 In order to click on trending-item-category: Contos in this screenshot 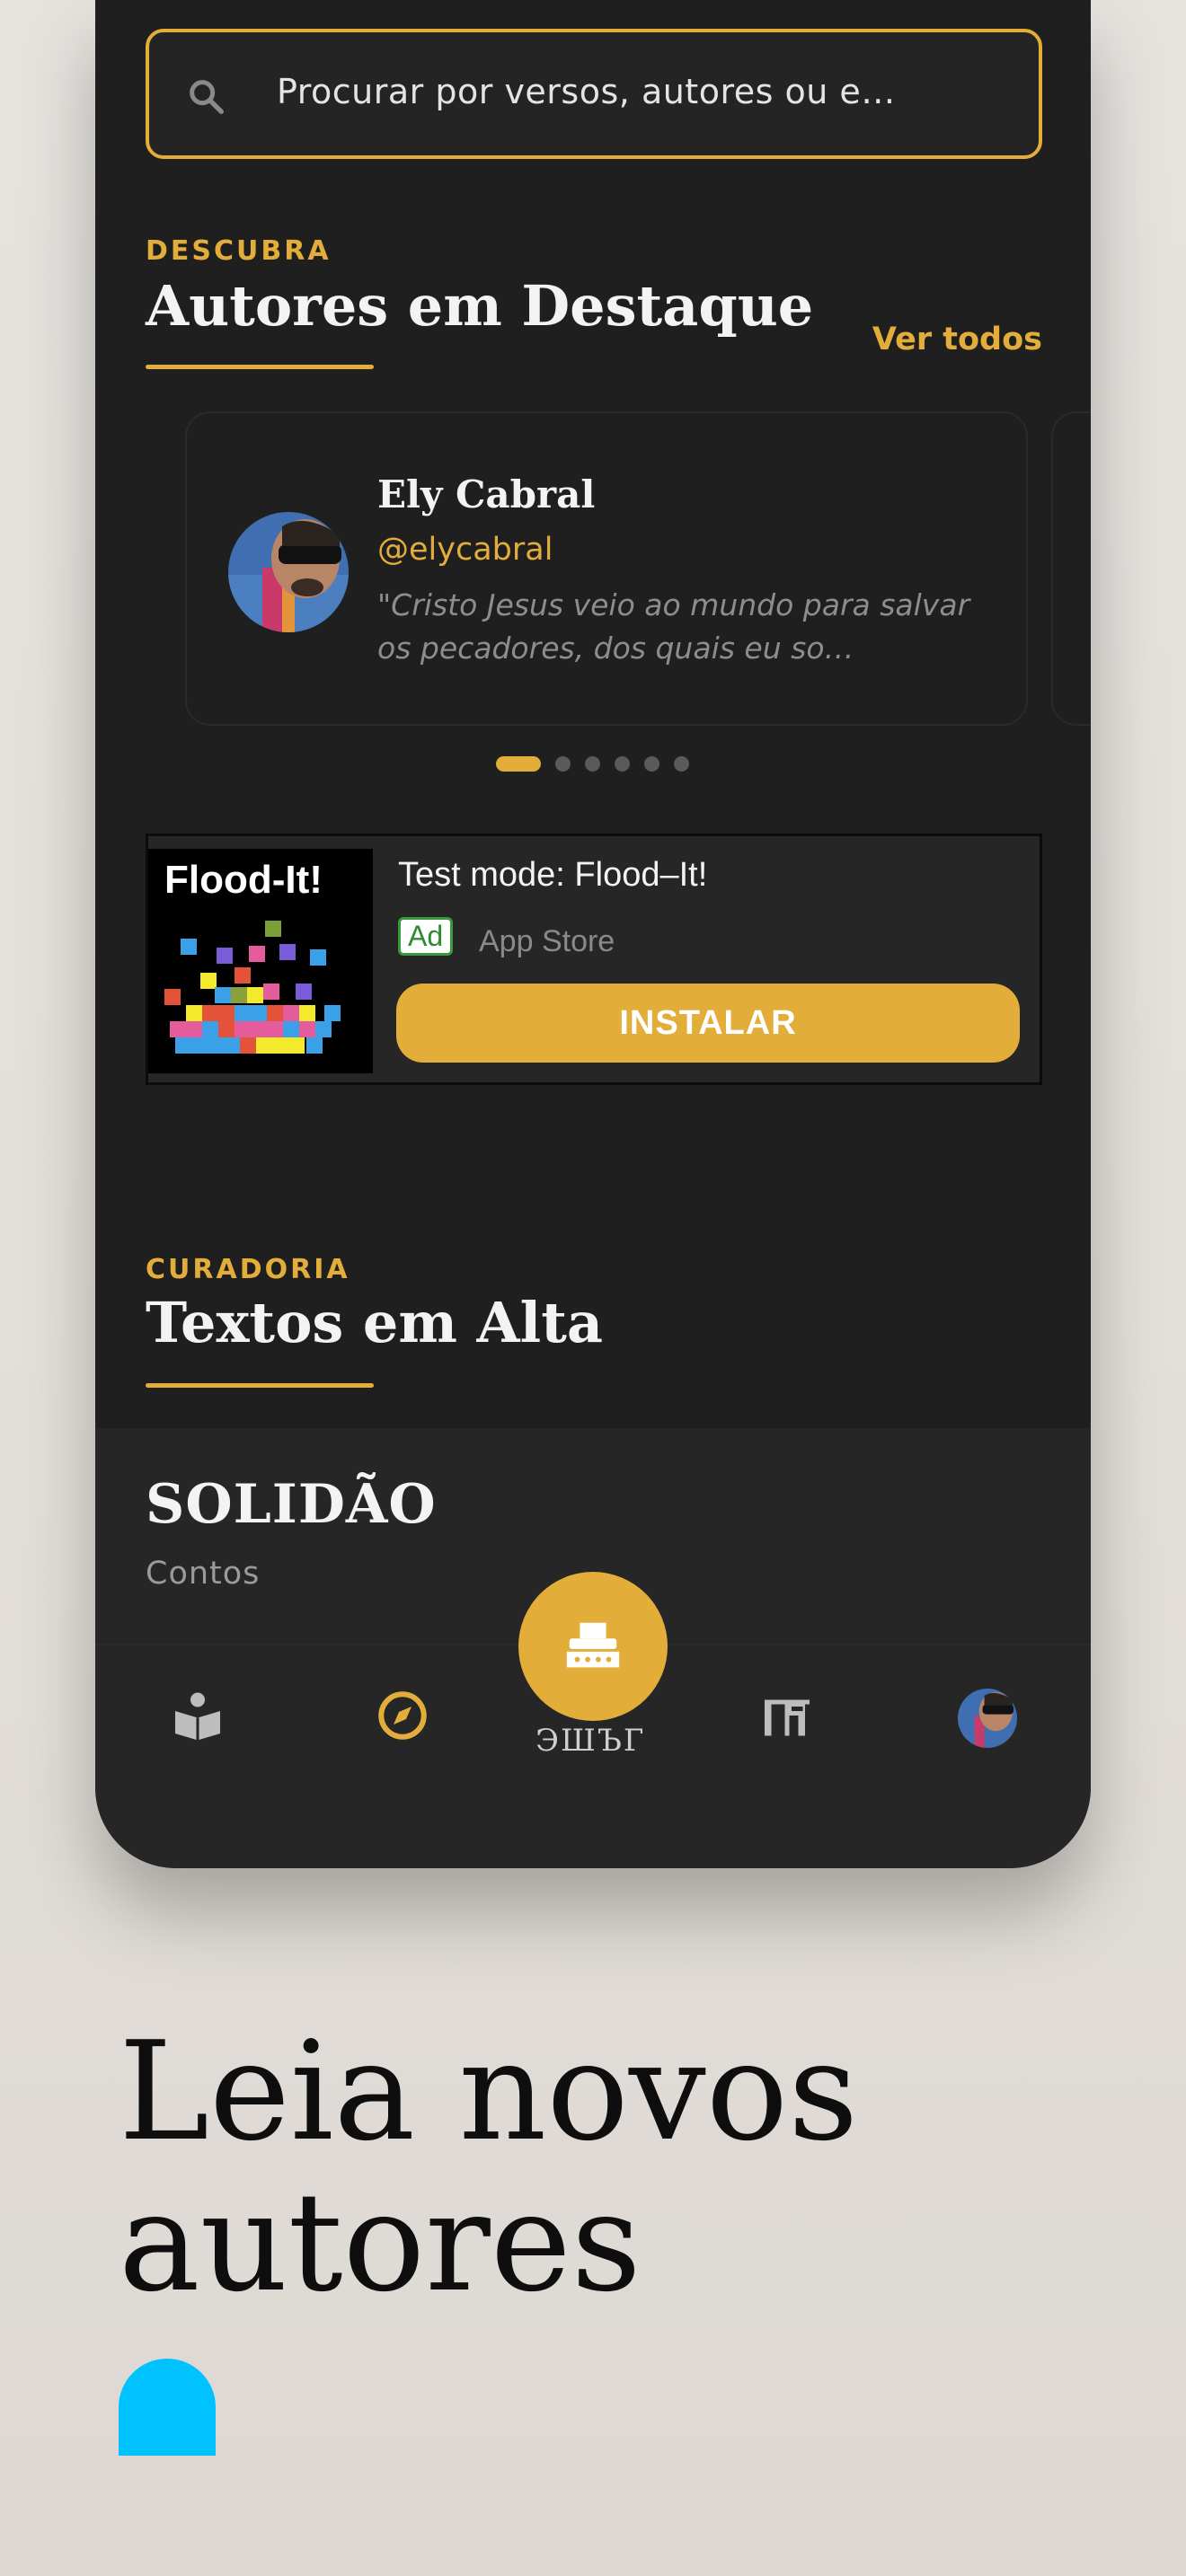, I will do `click(203, 1574)`.